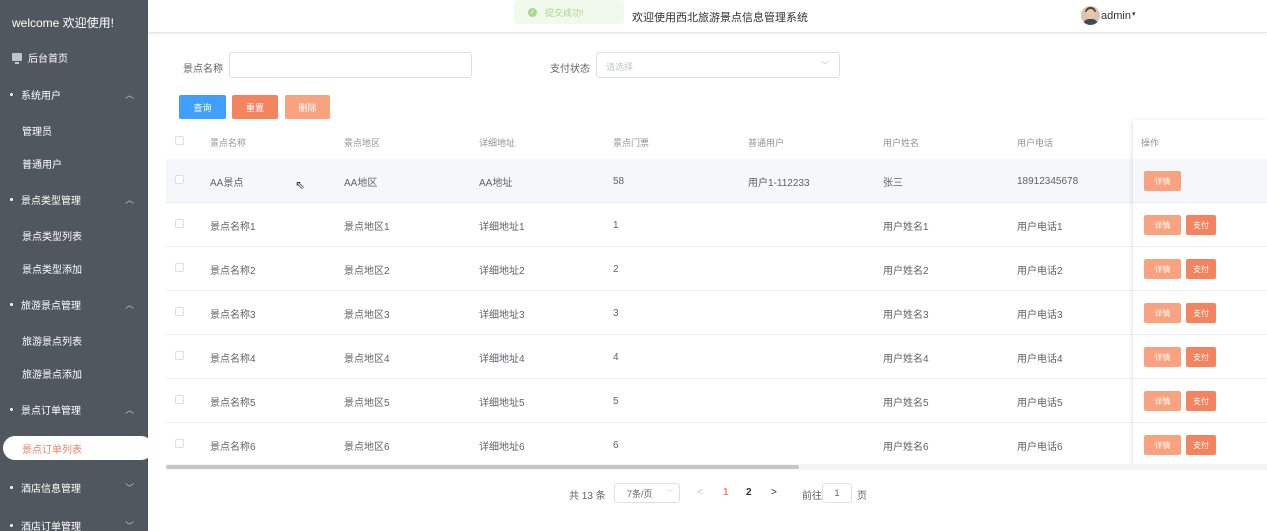  Describe the element at coordinates (716, 313) in the screenshot. I see `table-row: 景点名称3 景点地区3 详细地址3 3 用户姓名3 用户电话3 详情 支付` at that location.